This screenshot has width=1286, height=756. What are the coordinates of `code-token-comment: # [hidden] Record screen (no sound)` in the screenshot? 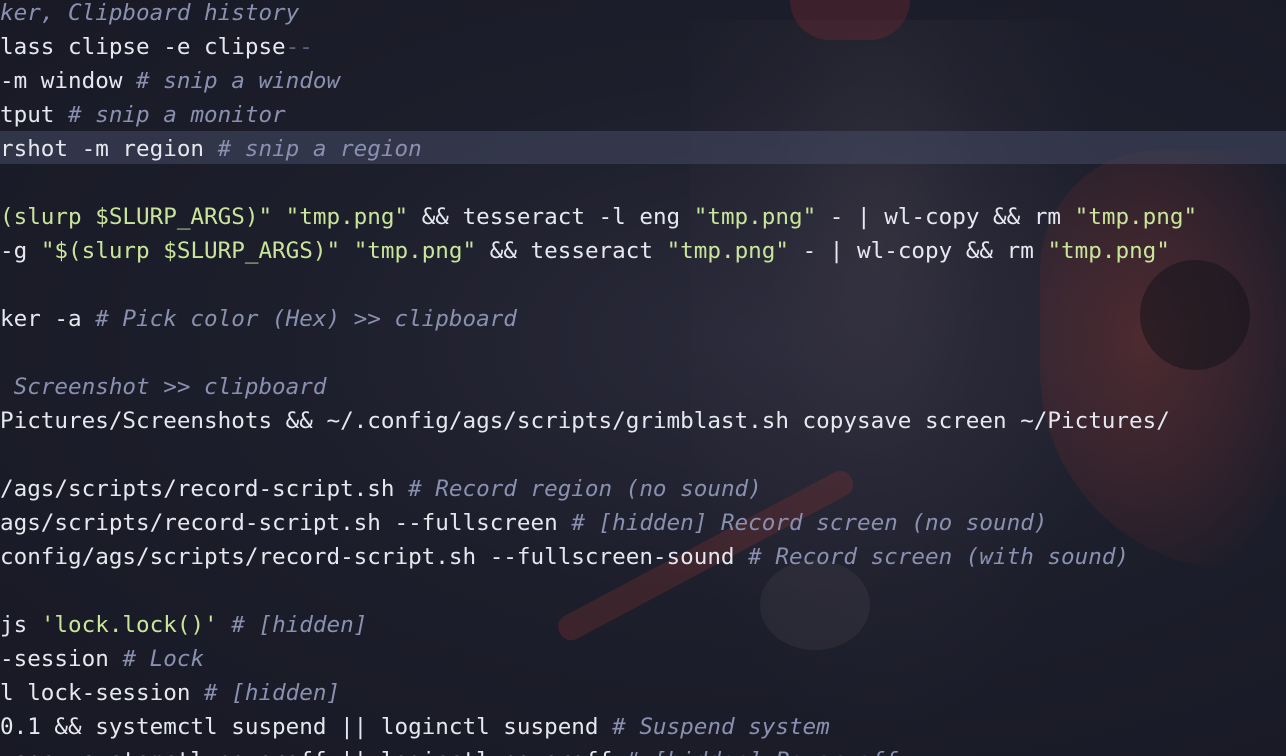 It's located at (809, 523).